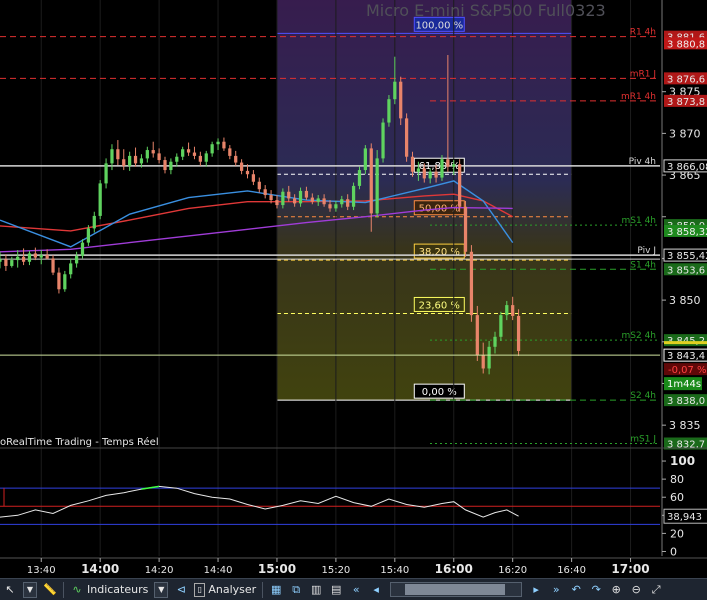 The image size is (707, 600). Describe the element at coordinates (161, 589) in the screenshot. I see `indicators-dropdown: ▼` at that location.